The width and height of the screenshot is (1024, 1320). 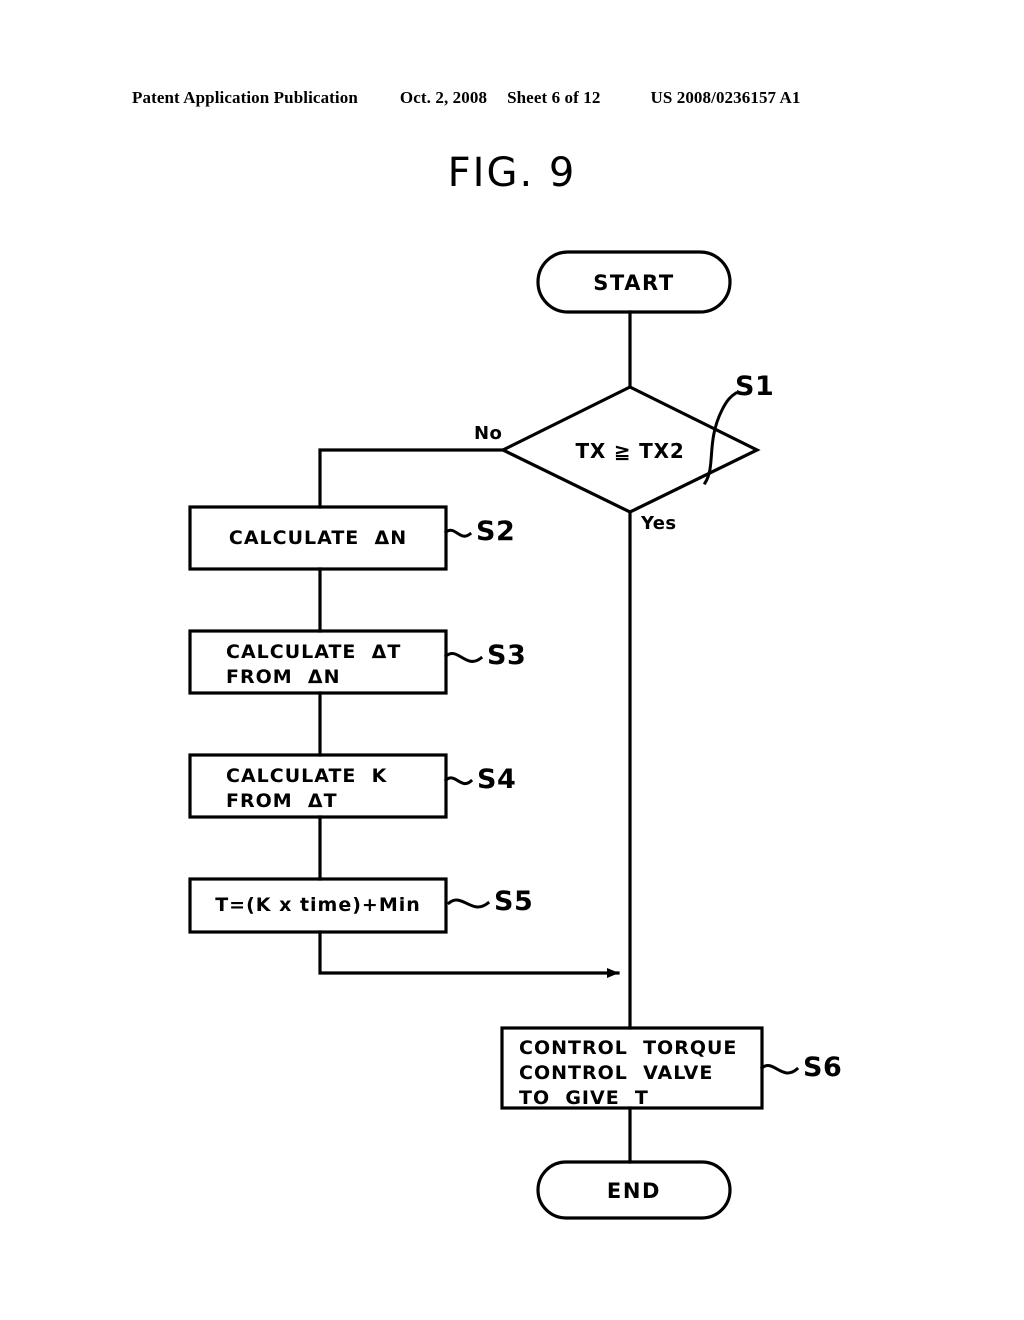 I want to click on step-ref-s1: S1, so click(x=755, y=386).